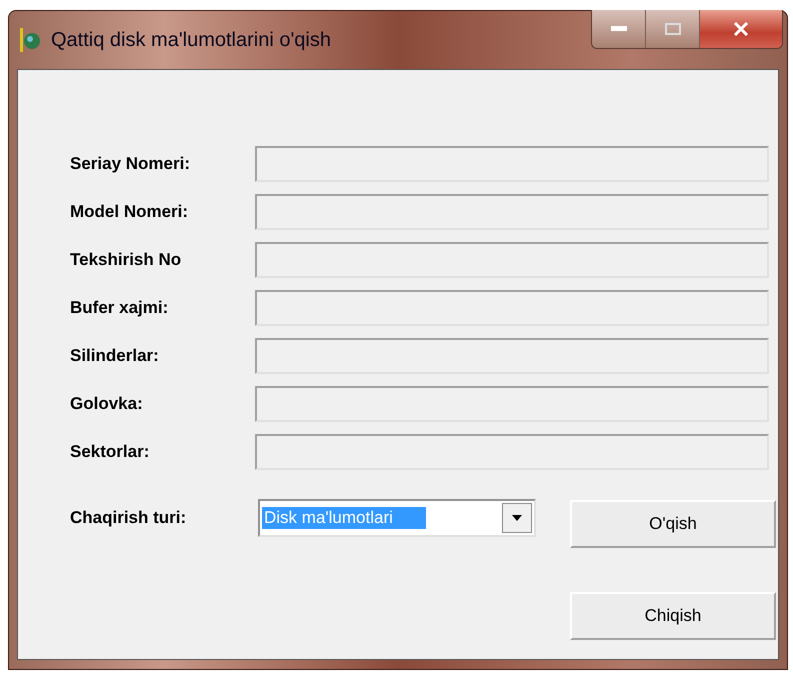 The width and height of the screenshot is (793, 680). I want to click on push-button: O'qish, so click(673, 524).